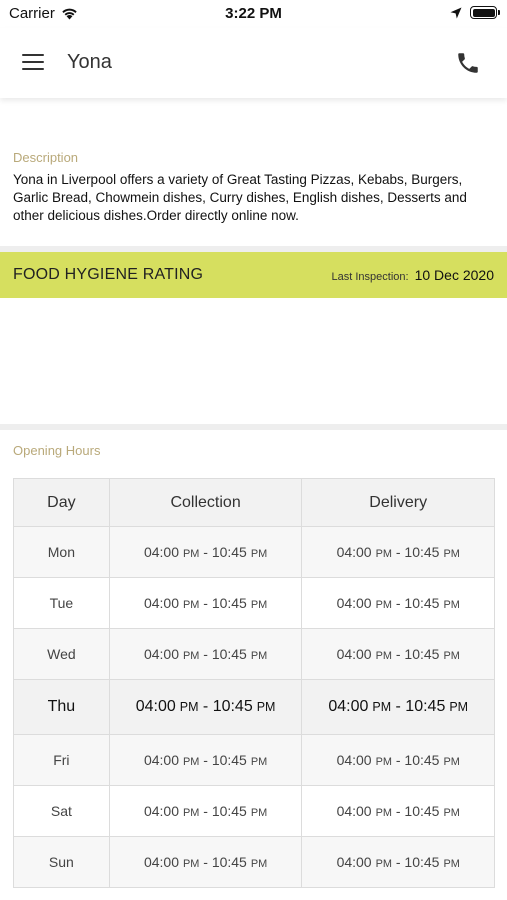  I want to click on column-header-delivery: Delivery, so click(398, 502).